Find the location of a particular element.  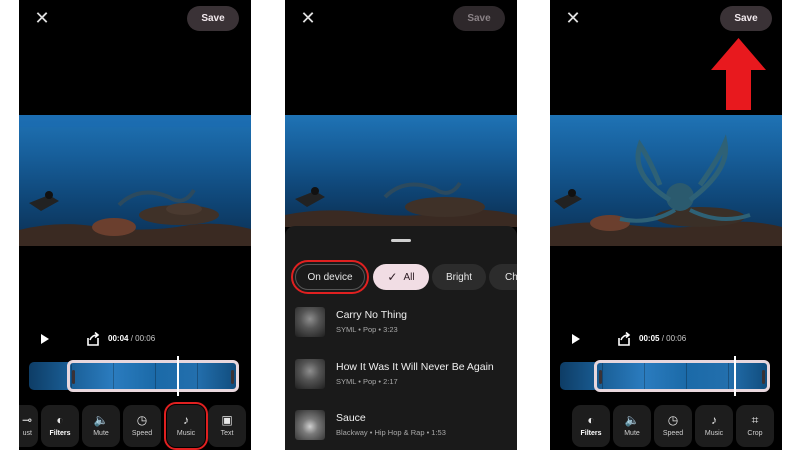

red-up-arrow-icon is located at coordinates (738, 74).